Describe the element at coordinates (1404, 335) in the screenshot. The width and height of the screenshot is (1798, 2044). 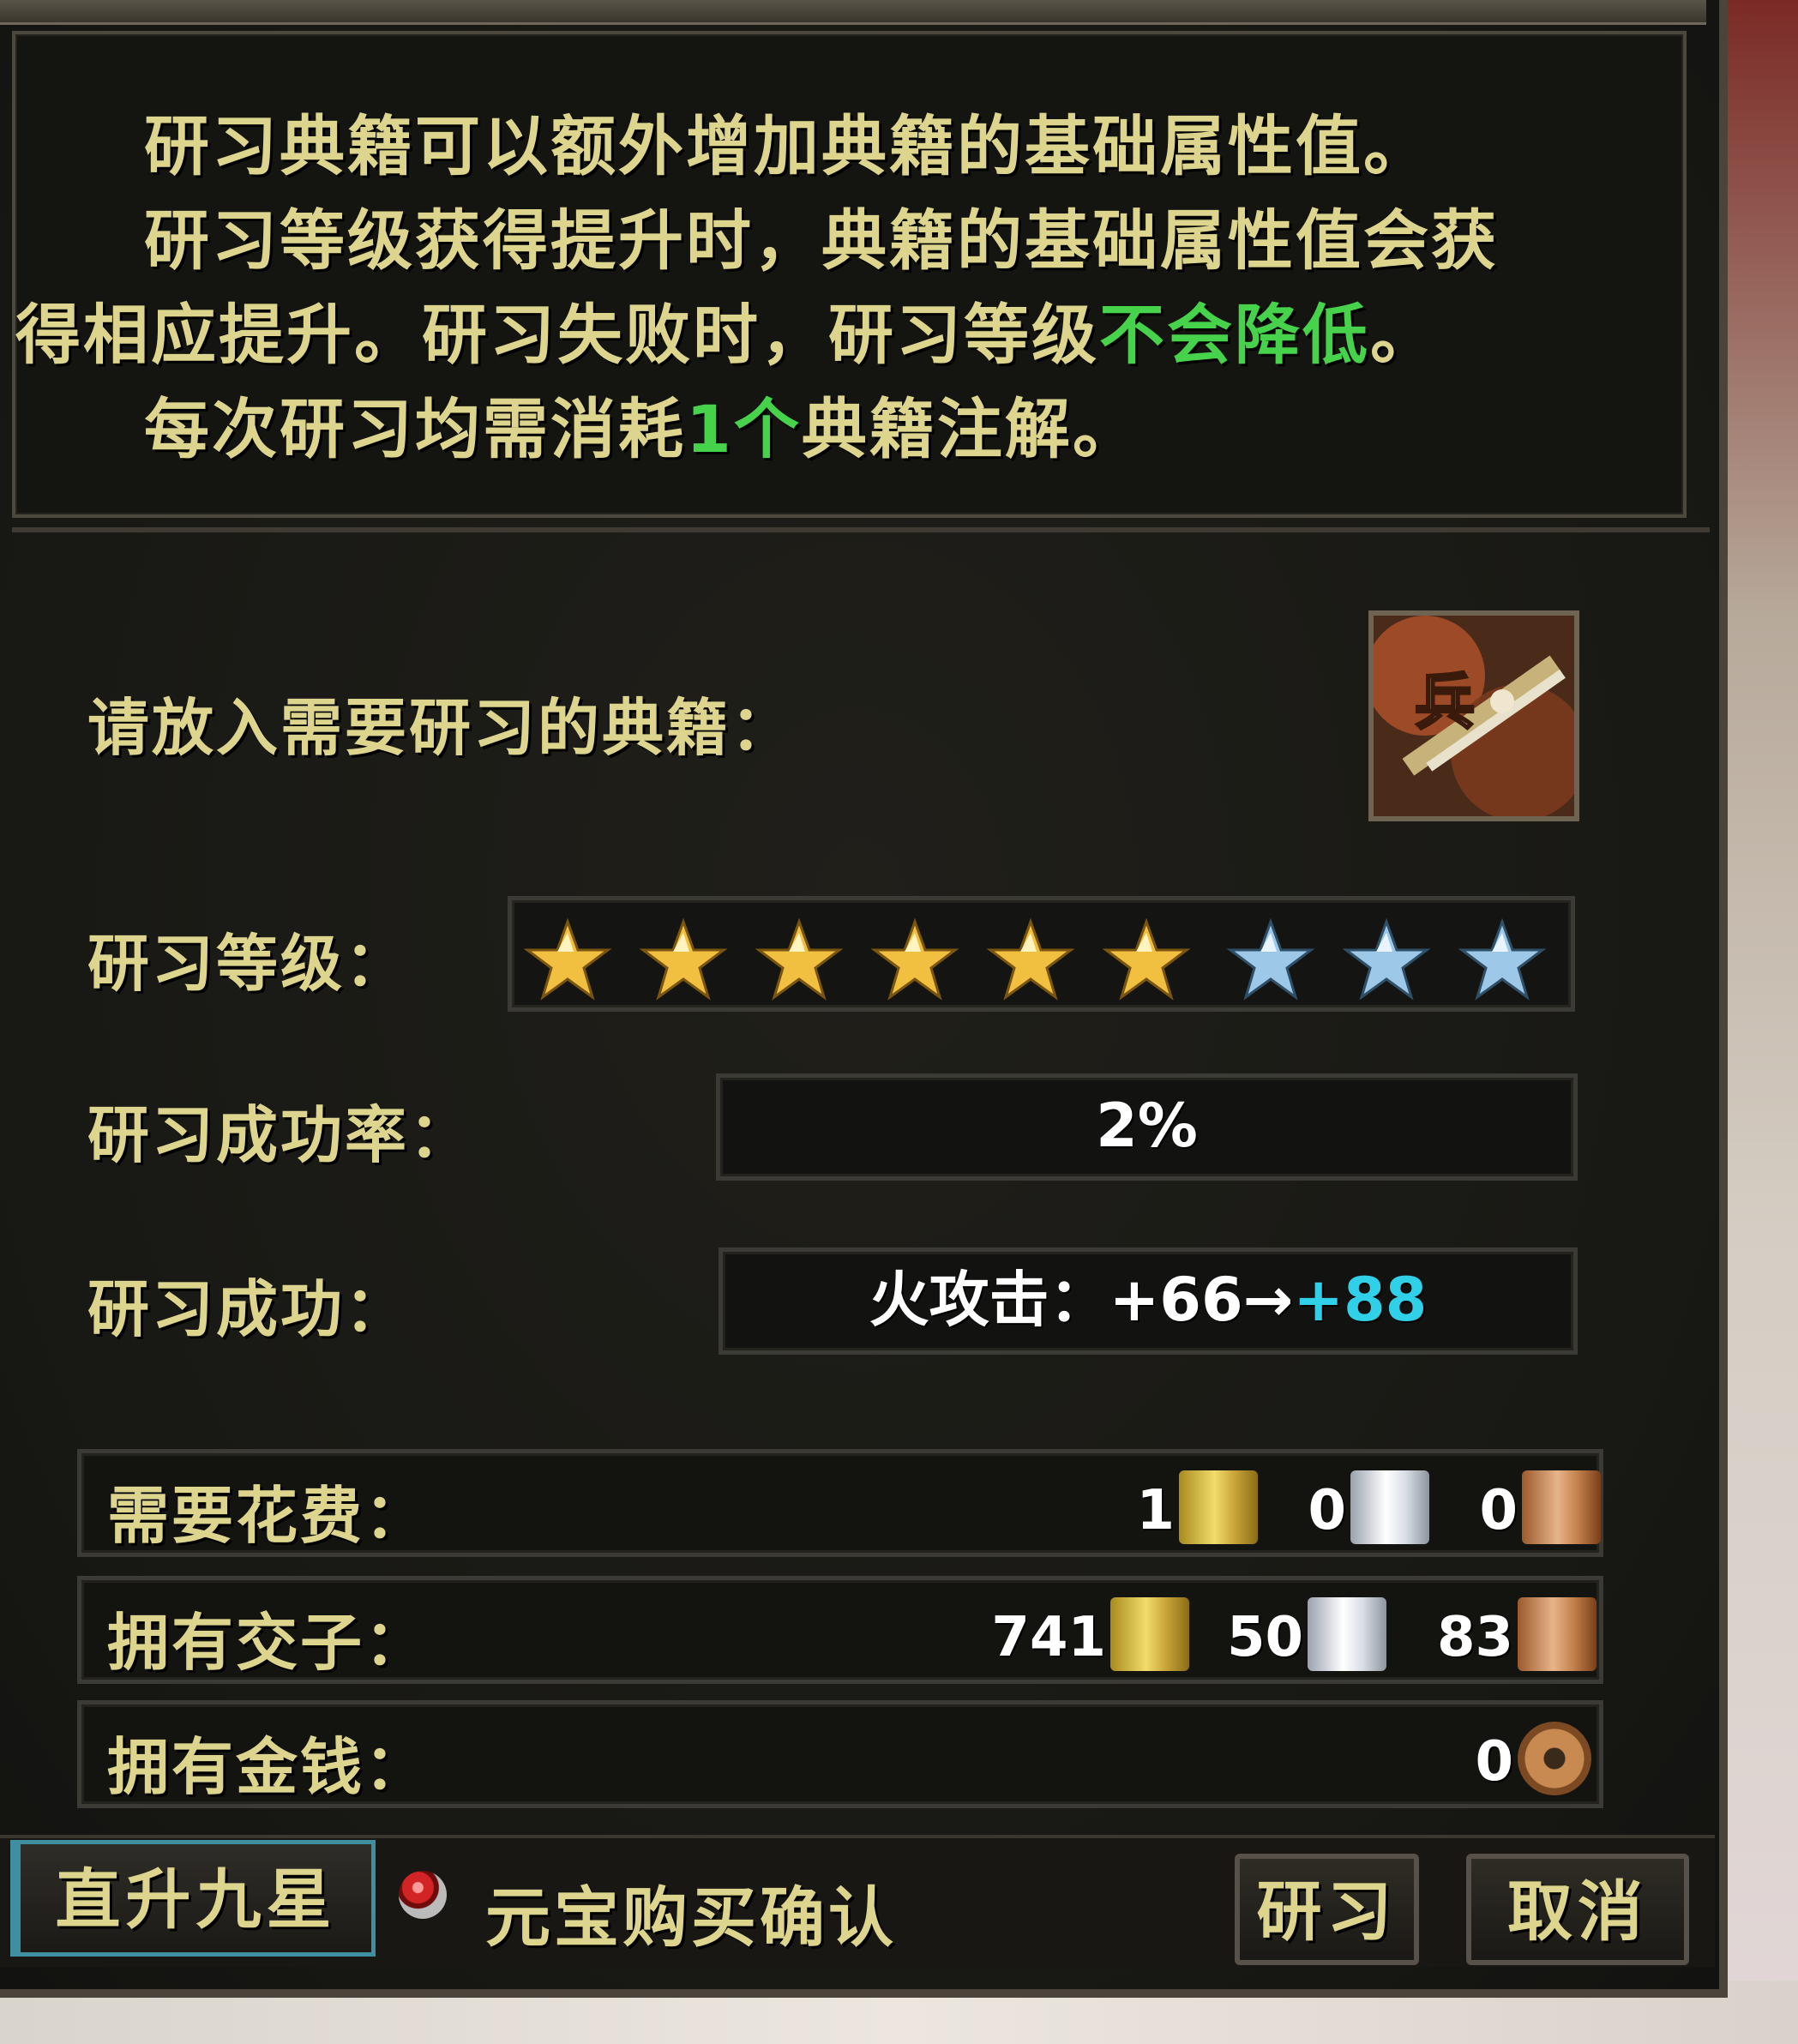
I see `intro-line-3-suffix: 。` at that location.